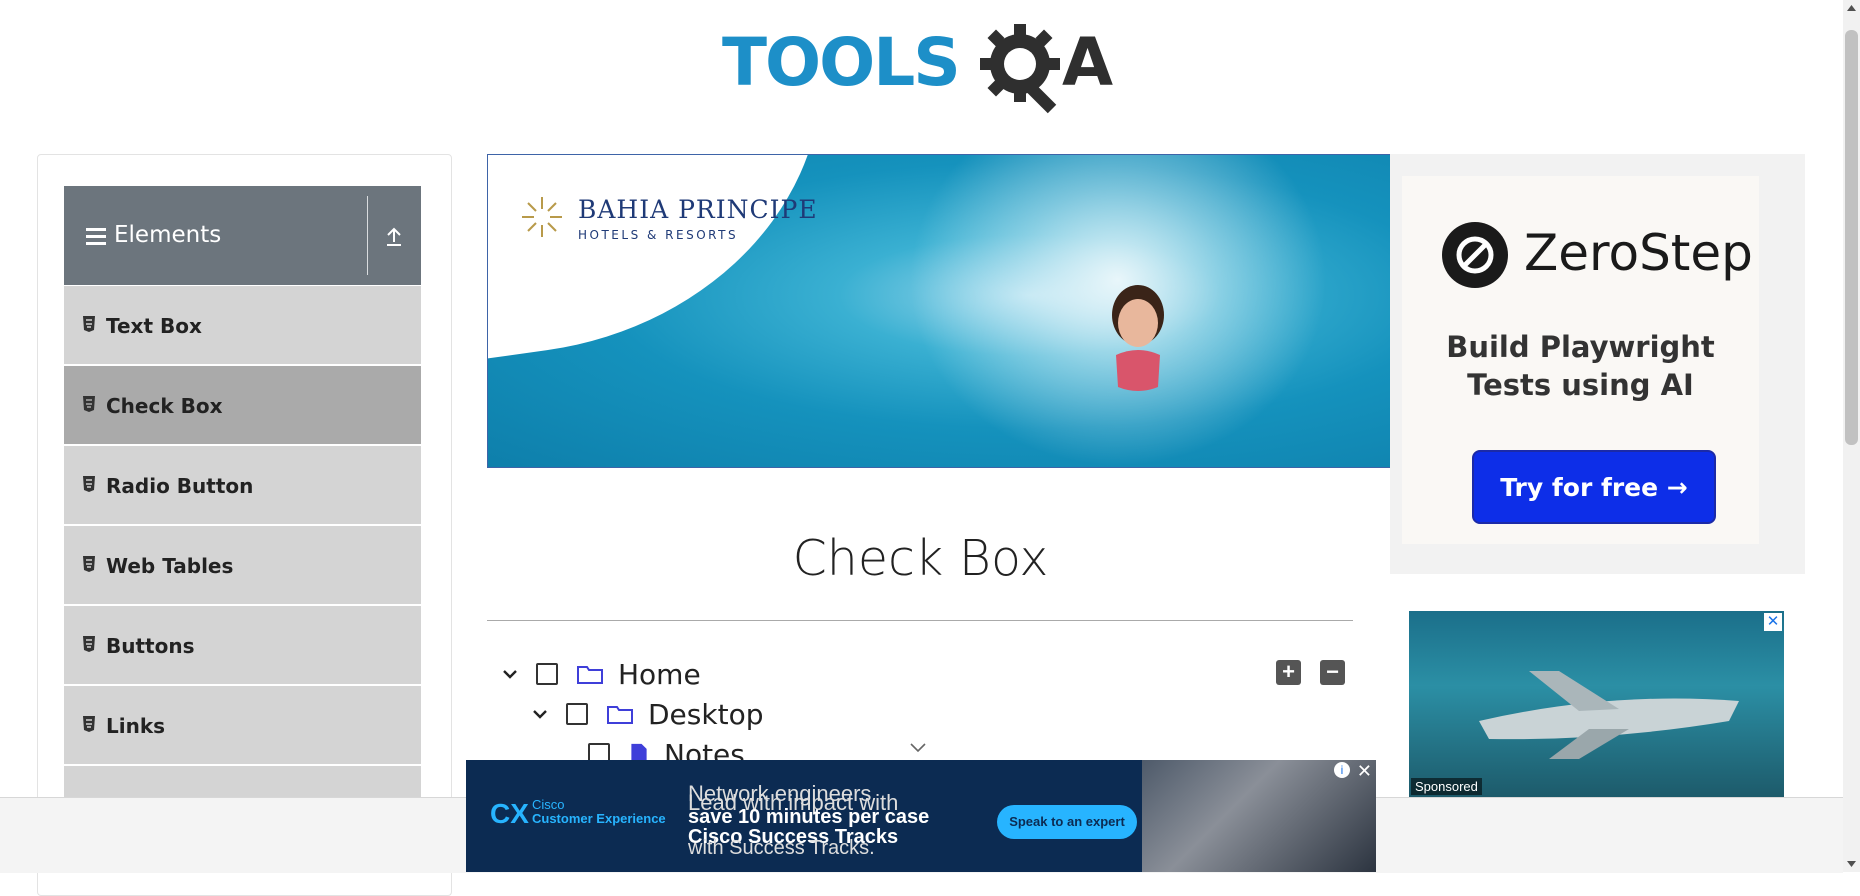  What do you see at coordinates (1364, 771) in the screenshot?
I see `close-icon: ✕` at bounding box center [1364, 771].